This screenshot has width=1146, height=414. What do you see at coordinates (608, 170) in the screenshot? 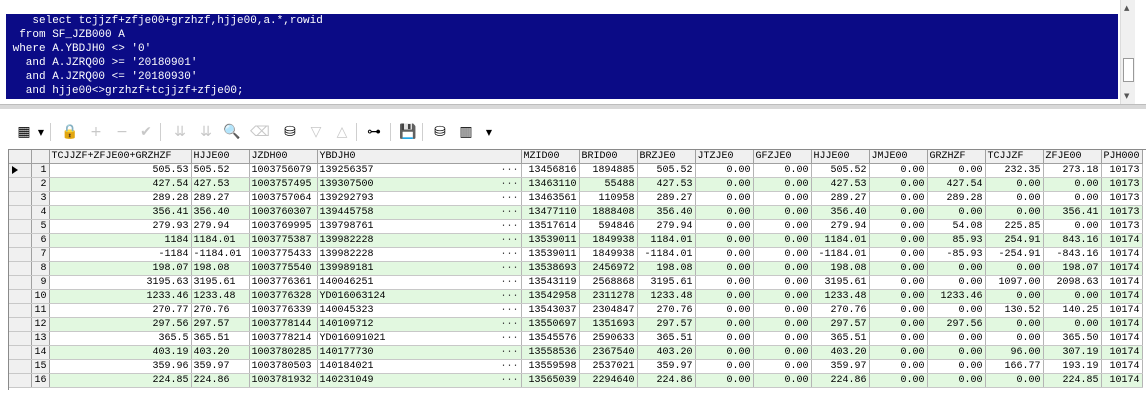
I see `table-cell: 1894885` at bounding box center [608, 170].